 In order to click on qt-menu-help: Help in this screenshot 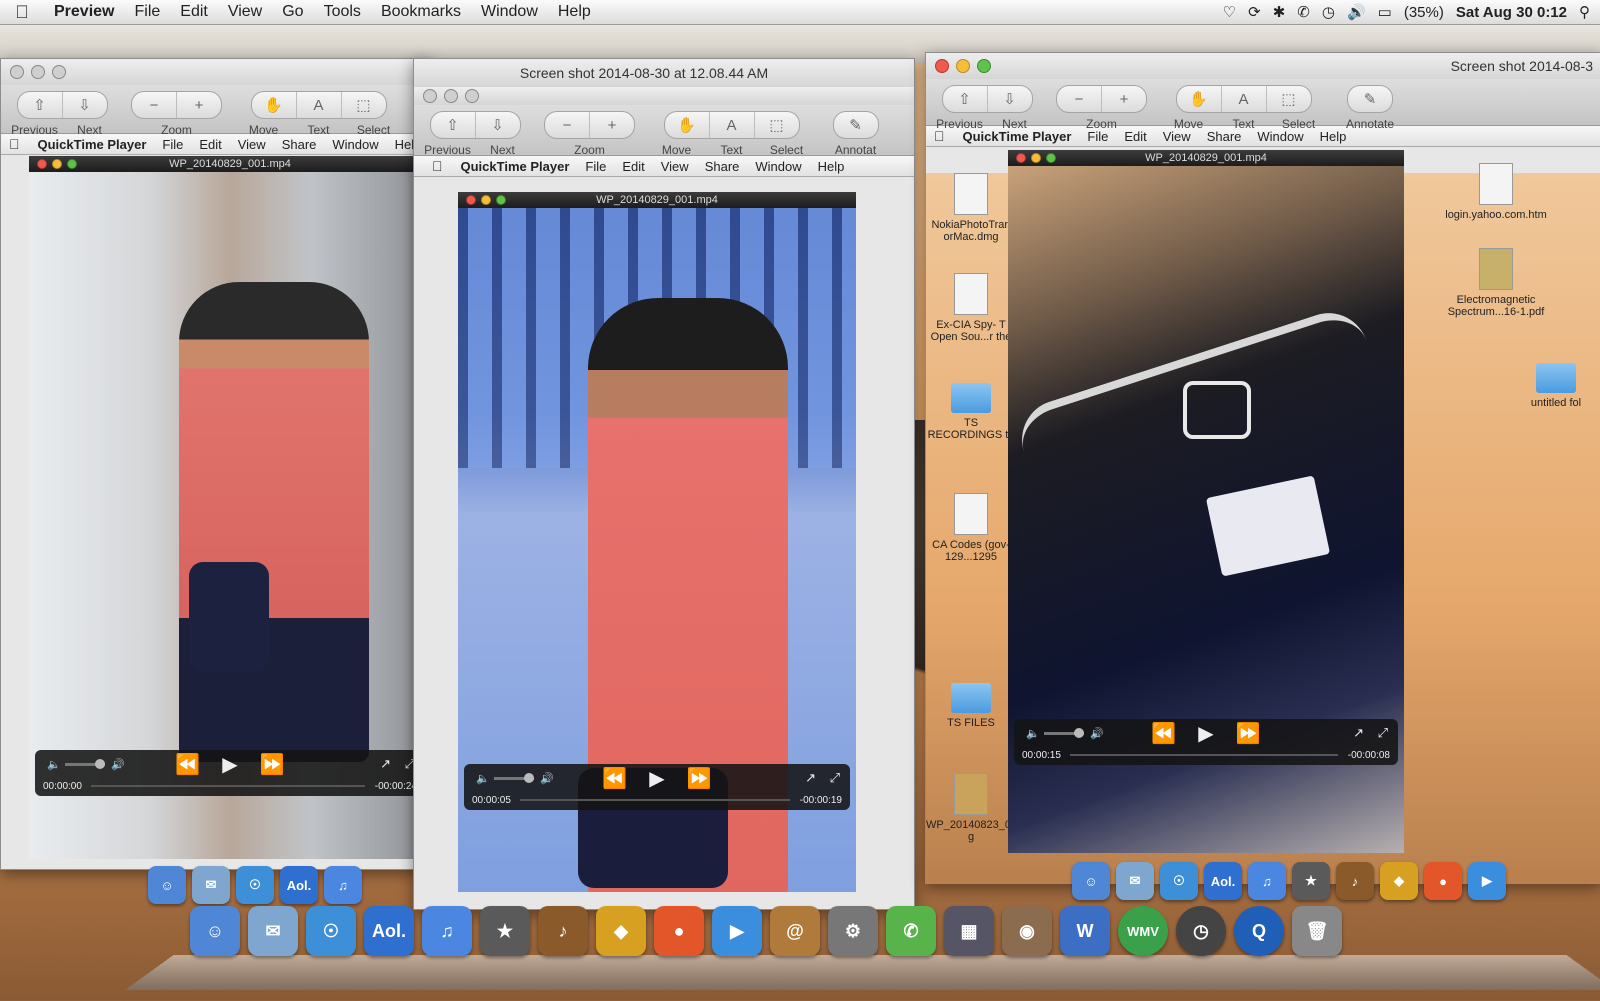, I will do `click(831, 166)`.